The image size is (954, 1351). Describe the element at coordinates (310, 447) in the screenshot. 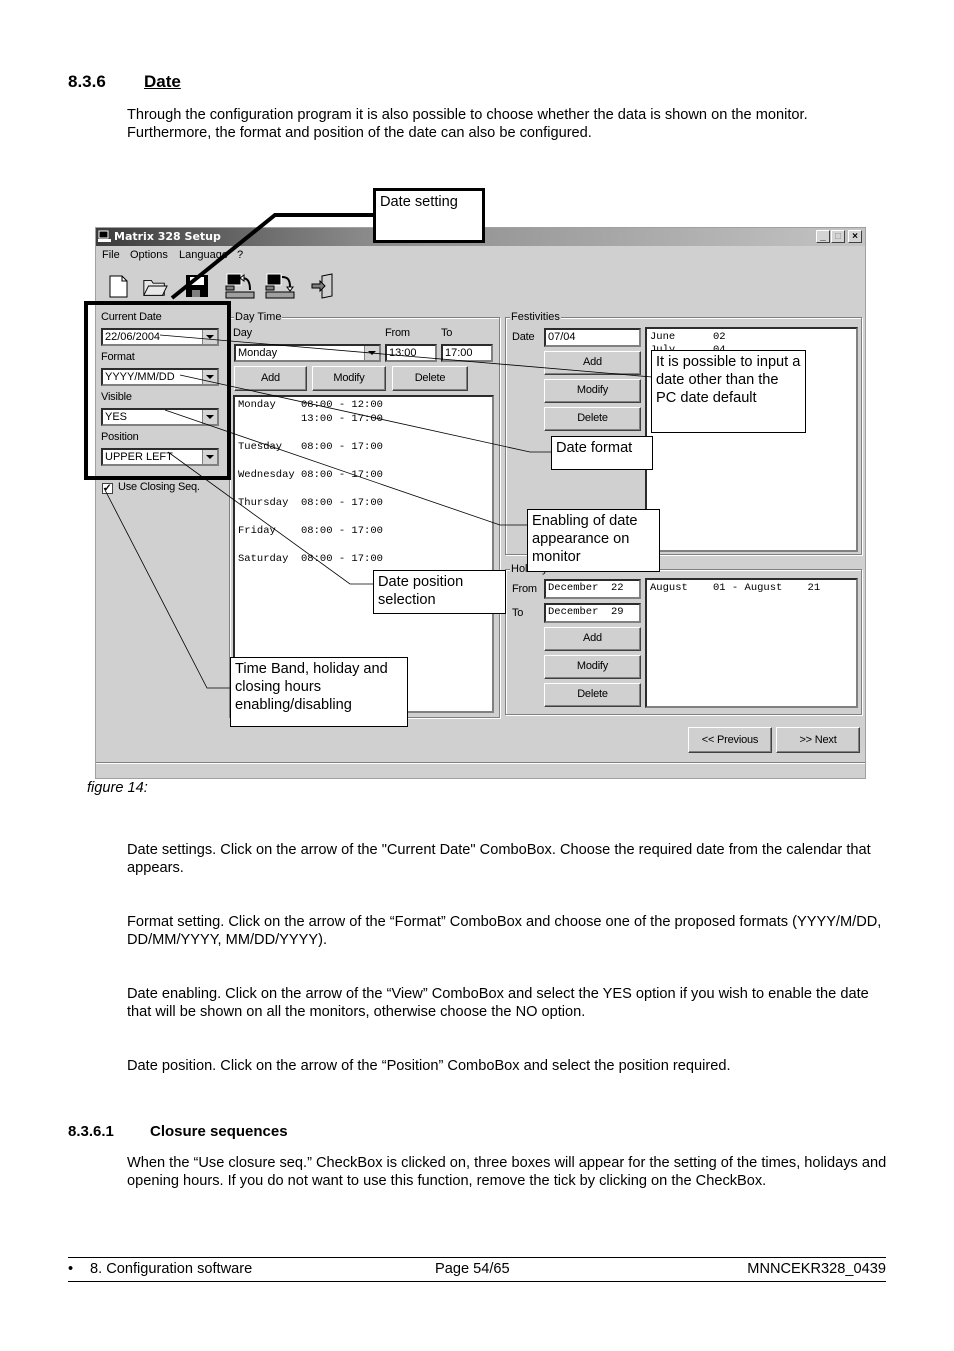

I see `list-item: Tuesday 08:00 - 17:00` at that location.